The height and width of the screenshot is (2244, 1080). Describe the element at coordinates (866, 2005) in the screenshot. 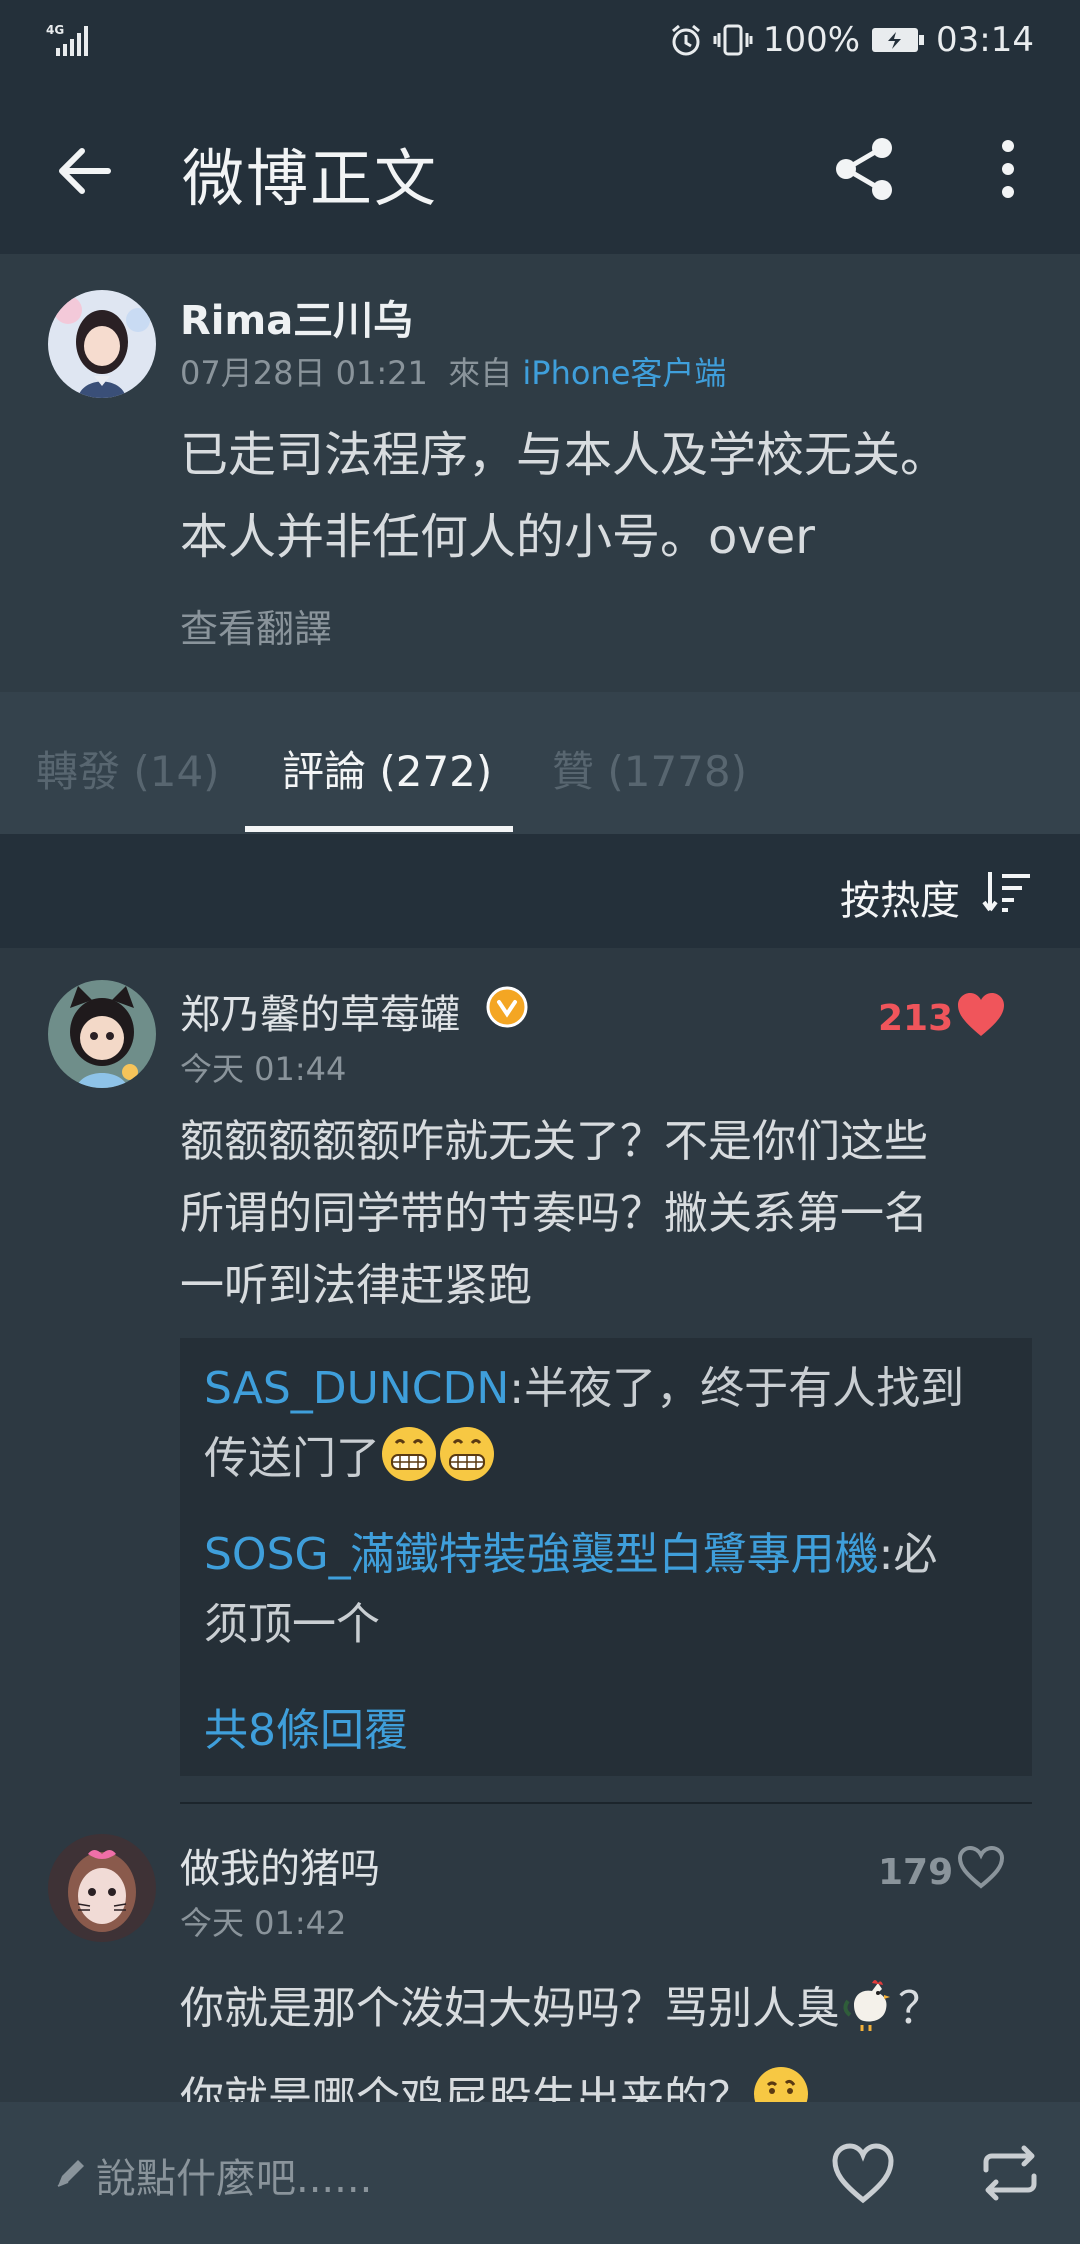

I see `rooster-emoji-icon` at that location.